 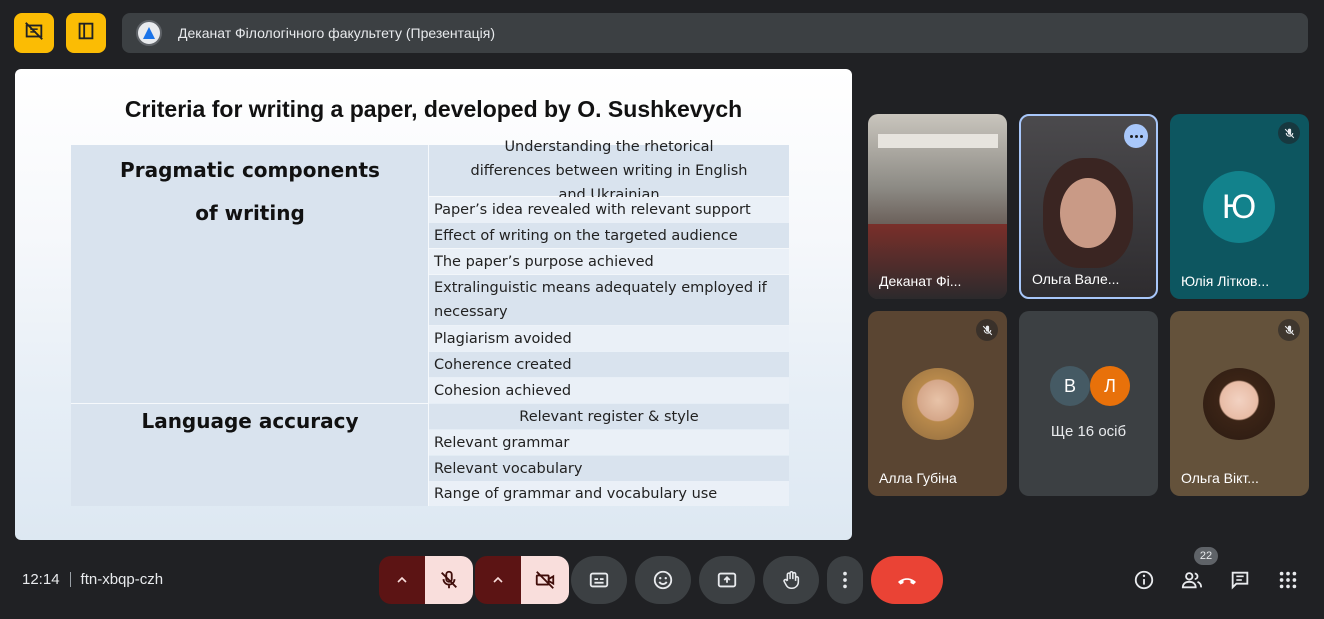 What do you see at coordinates (122, 579) in the screenshot?
I see `meeting-code: ftn-xbqp-czh` at bounding box center [122, 579].